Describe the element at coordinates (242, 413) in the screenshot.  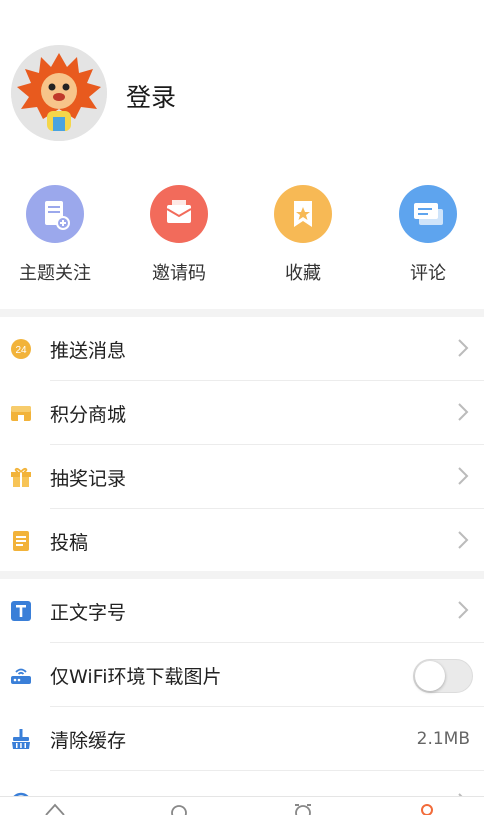
I see `menu-item-points-store: 积分商城` at that location.